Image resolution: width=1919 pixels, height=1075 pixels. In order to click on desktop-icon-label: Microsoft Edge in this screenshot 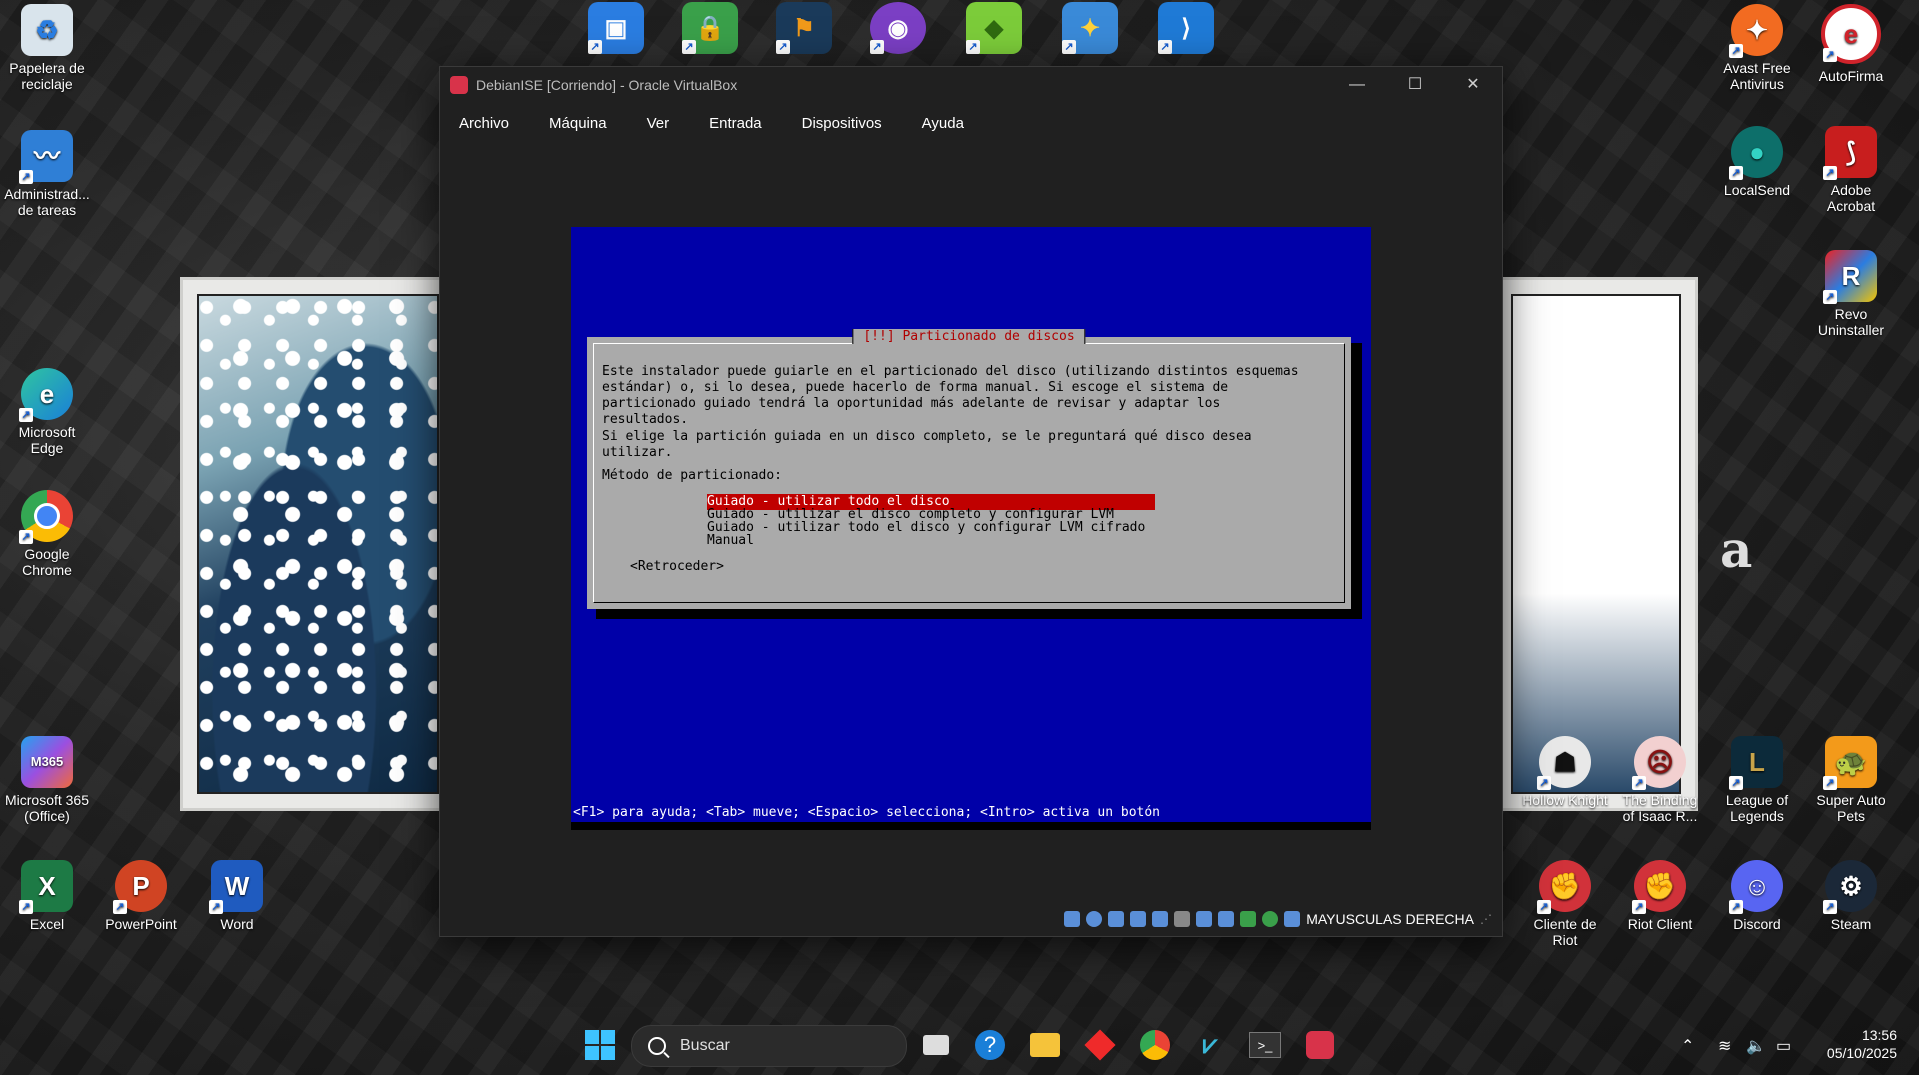, I will do `click(47, 440)`.